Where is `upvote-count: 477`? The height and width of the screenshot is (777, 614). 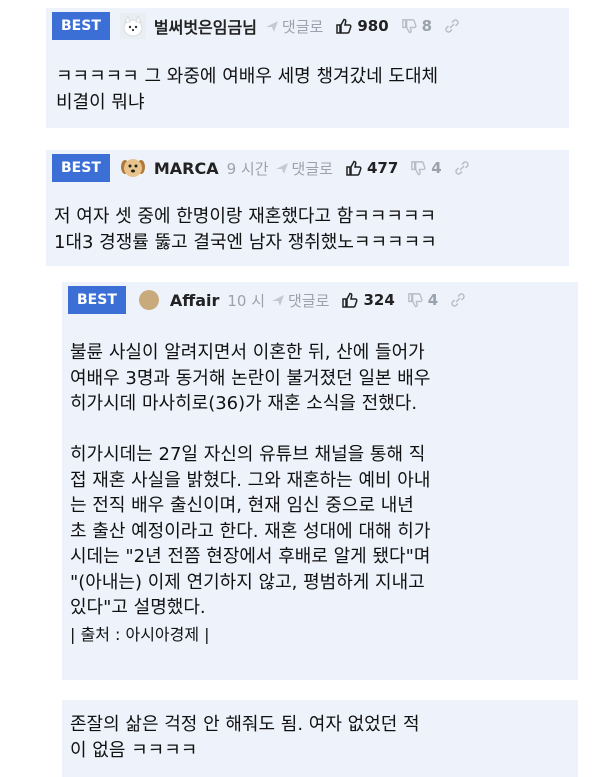 upvote-count: 477 is located at coordinates (382, 168).